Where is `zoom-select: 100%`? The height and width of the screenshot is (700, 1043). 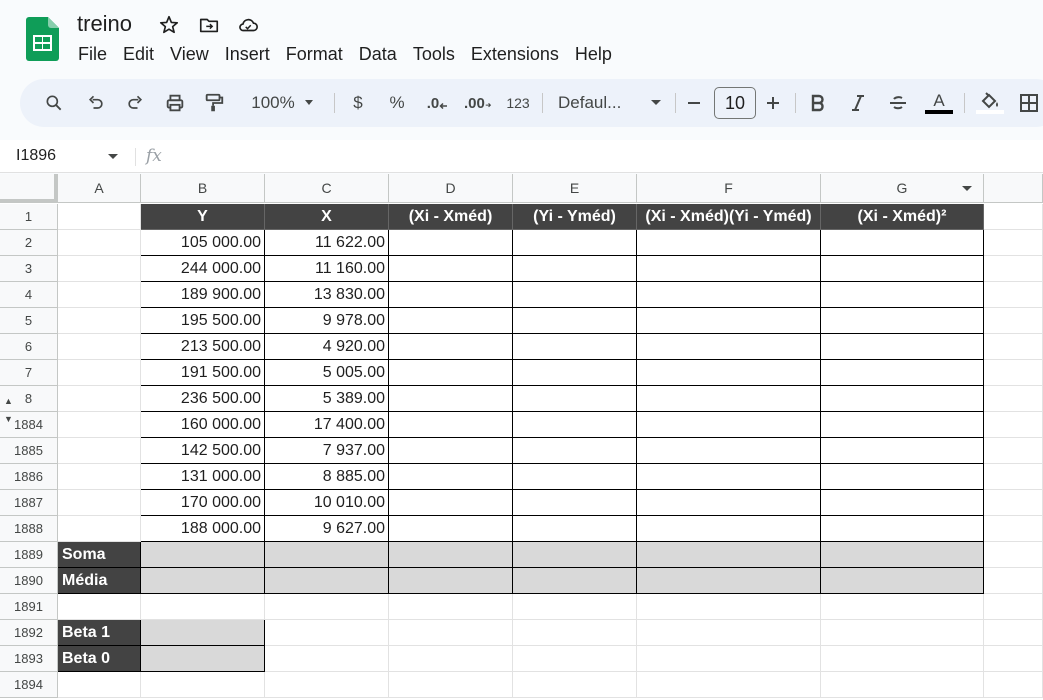
zoom-select: 100% is located at coordinates (284, 103).